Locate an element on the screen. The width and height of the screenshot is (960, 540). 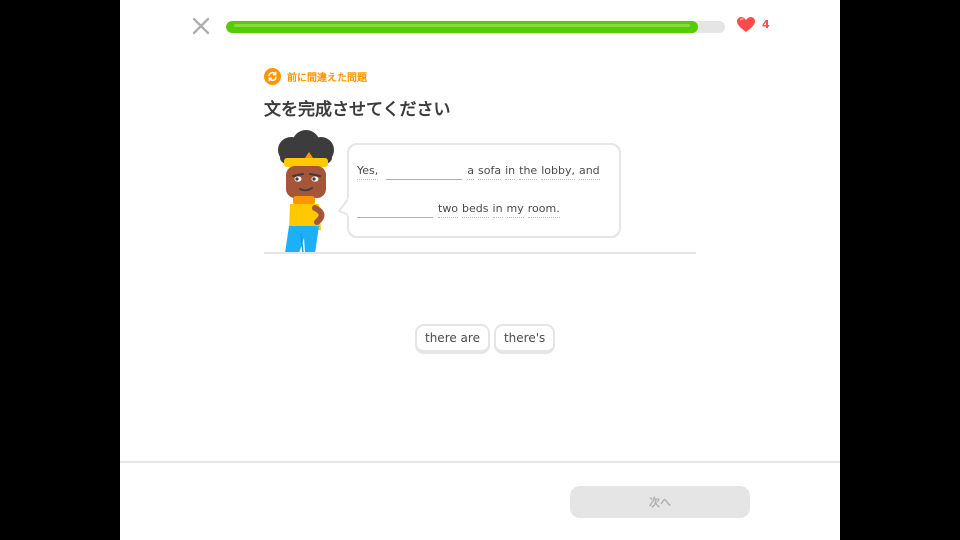
previous-mistake-badge: 前に間違えた問題 is located at coordinates (315, 76).